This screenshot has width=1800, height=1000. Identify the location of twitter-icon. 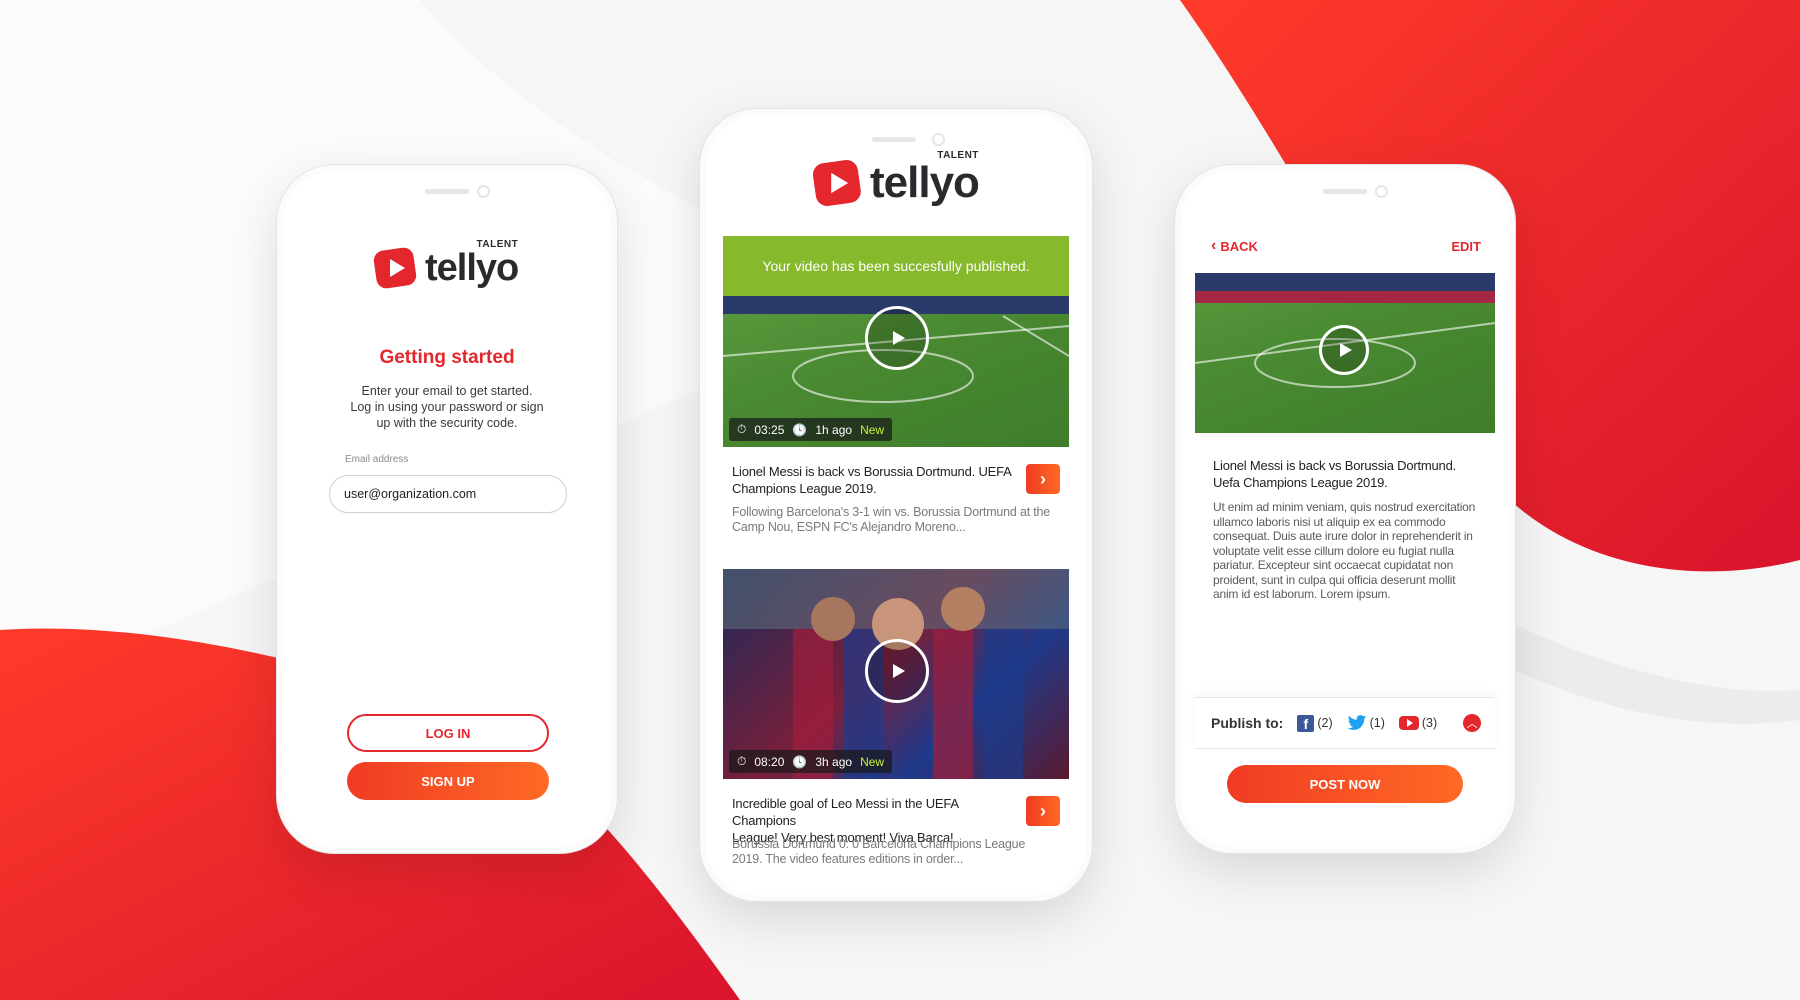
(1356, 722).